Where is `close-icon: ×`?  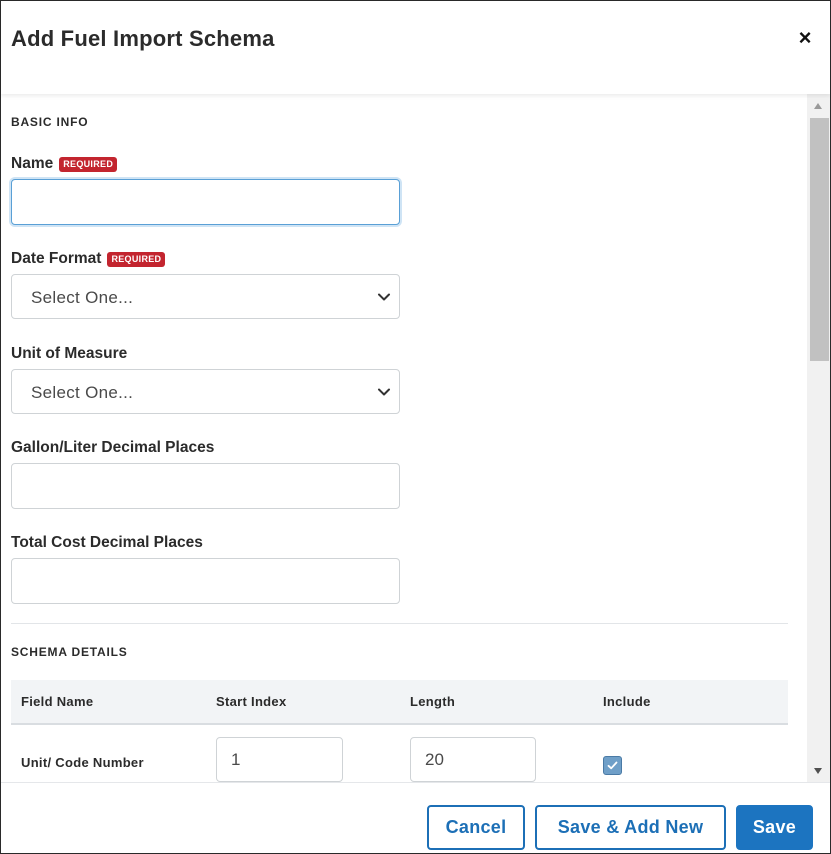 close-icon: × is located at coordinates (805, 38).